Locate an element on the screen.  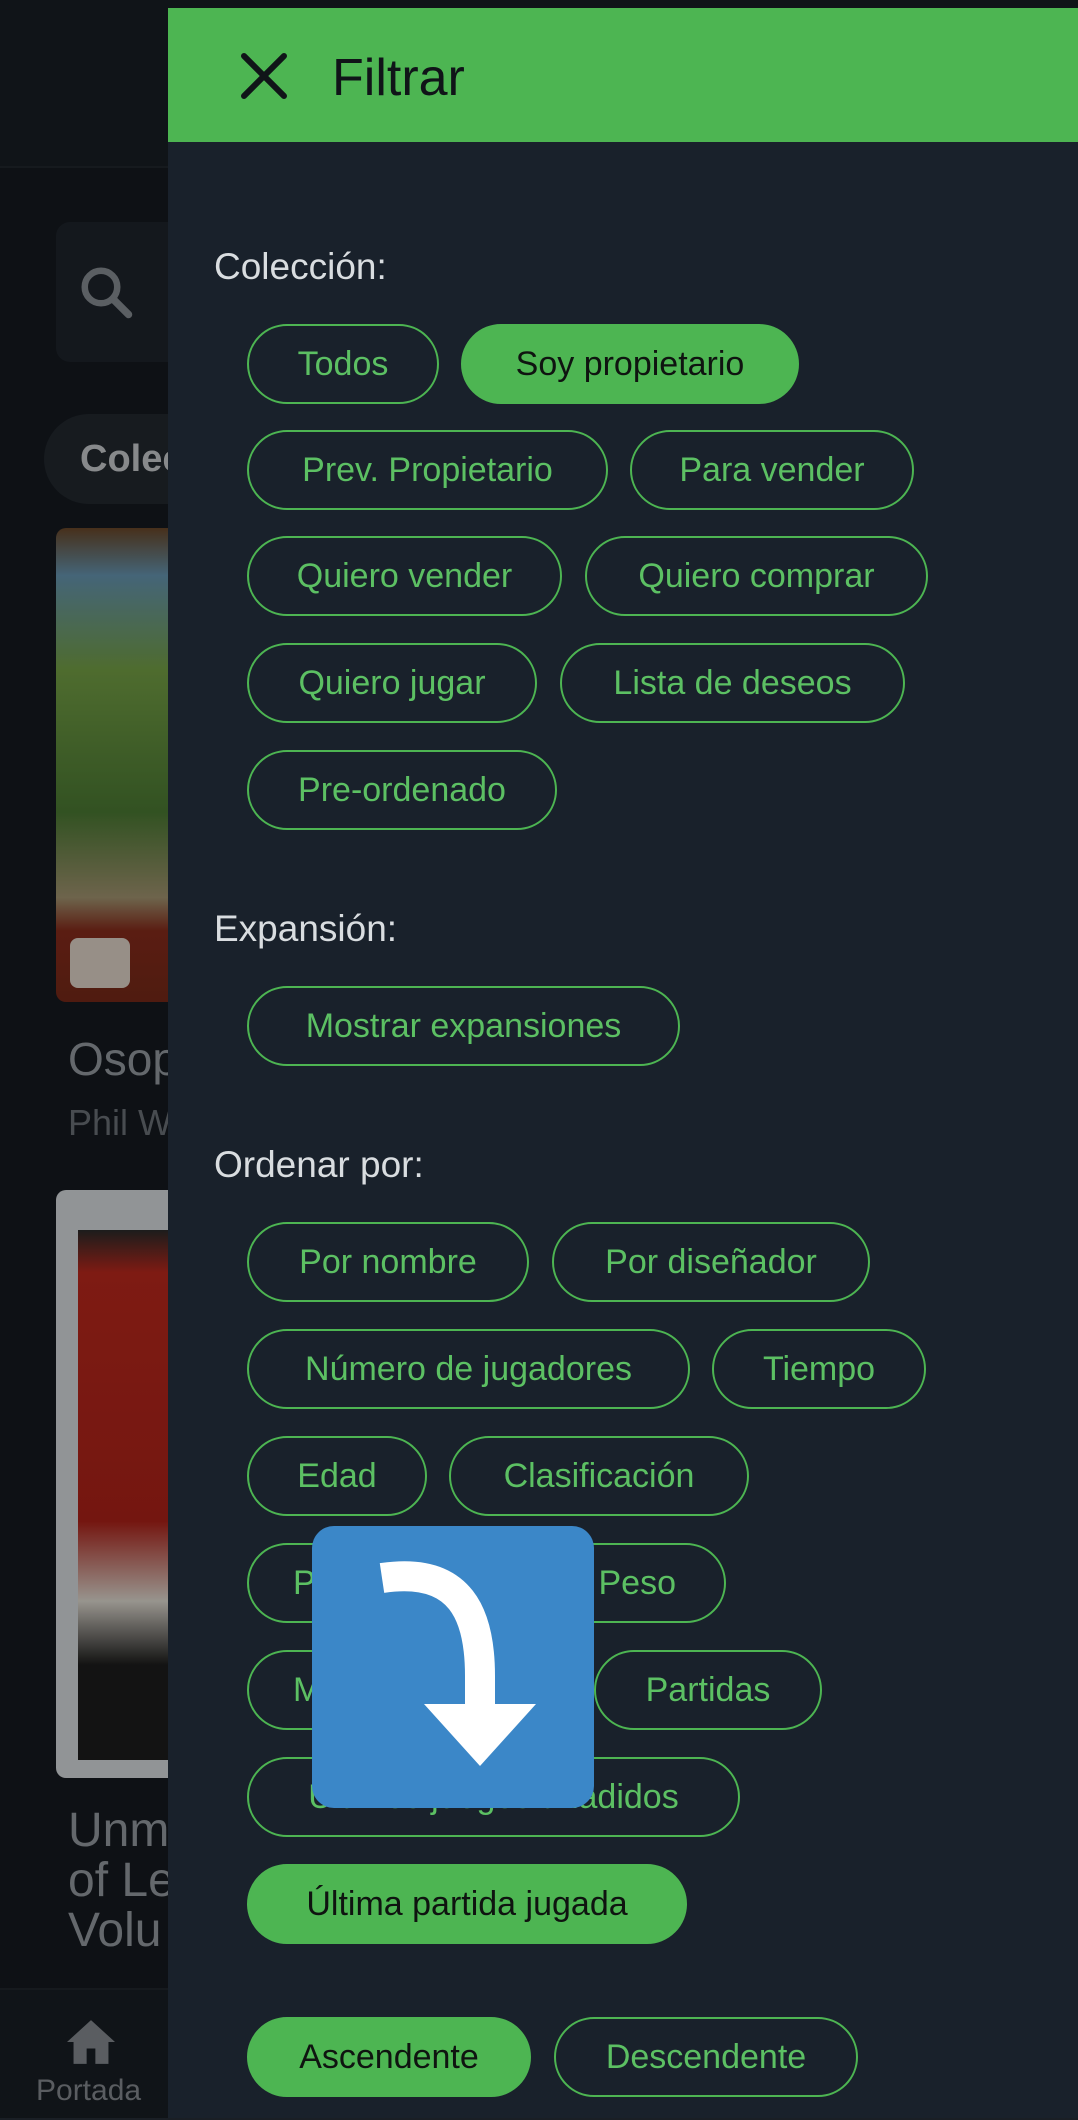
close-icon is located at coordinates (264, 76).